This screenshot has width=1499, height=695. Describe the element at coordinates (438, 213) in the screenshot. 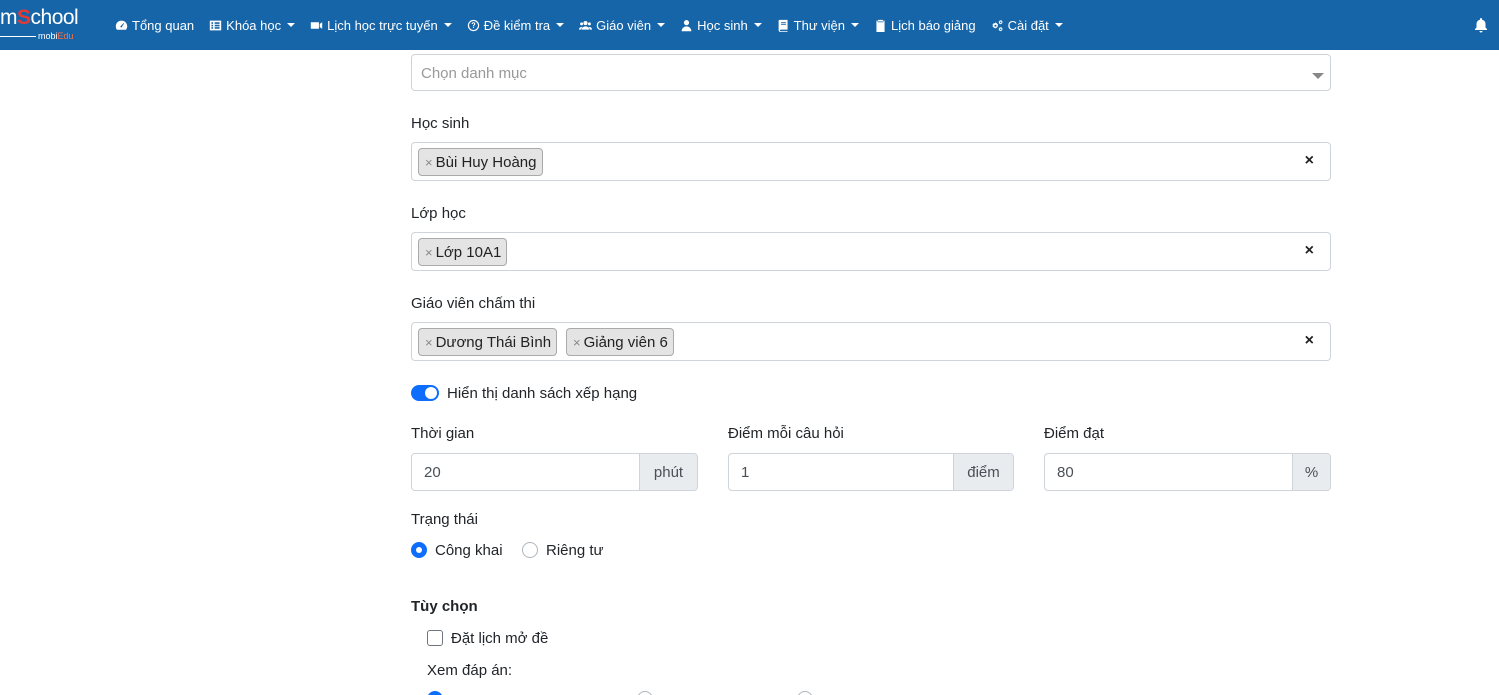

I see `classes-label: Lớp học` at that location.